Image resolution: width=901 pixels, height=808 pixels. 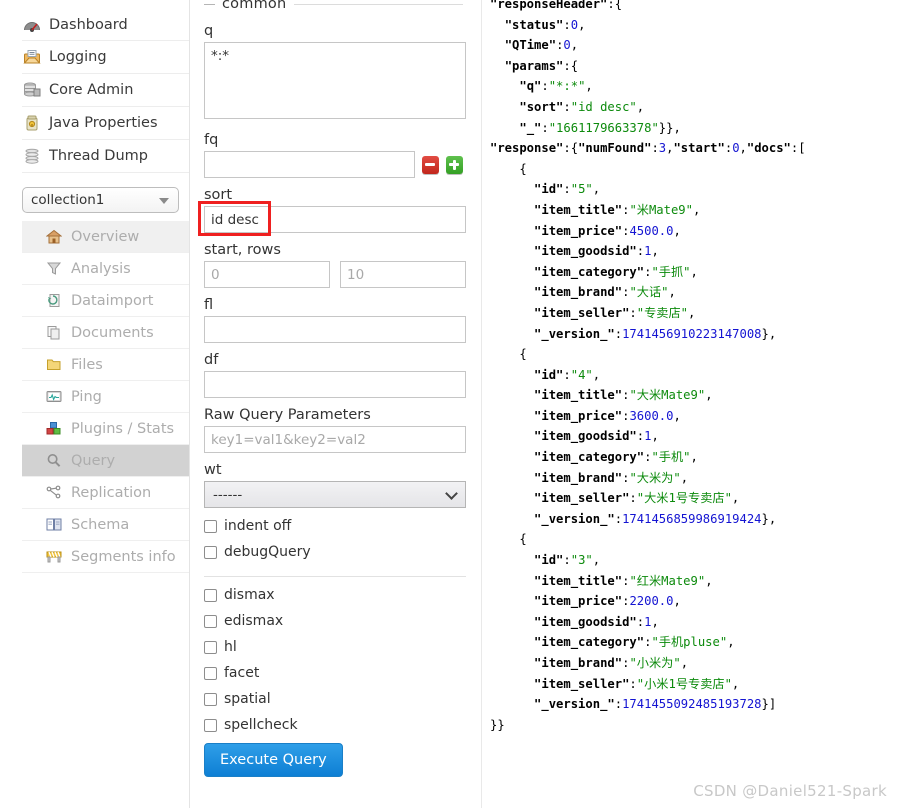 I want to click on folder-icon, so click(x=54, y=365).